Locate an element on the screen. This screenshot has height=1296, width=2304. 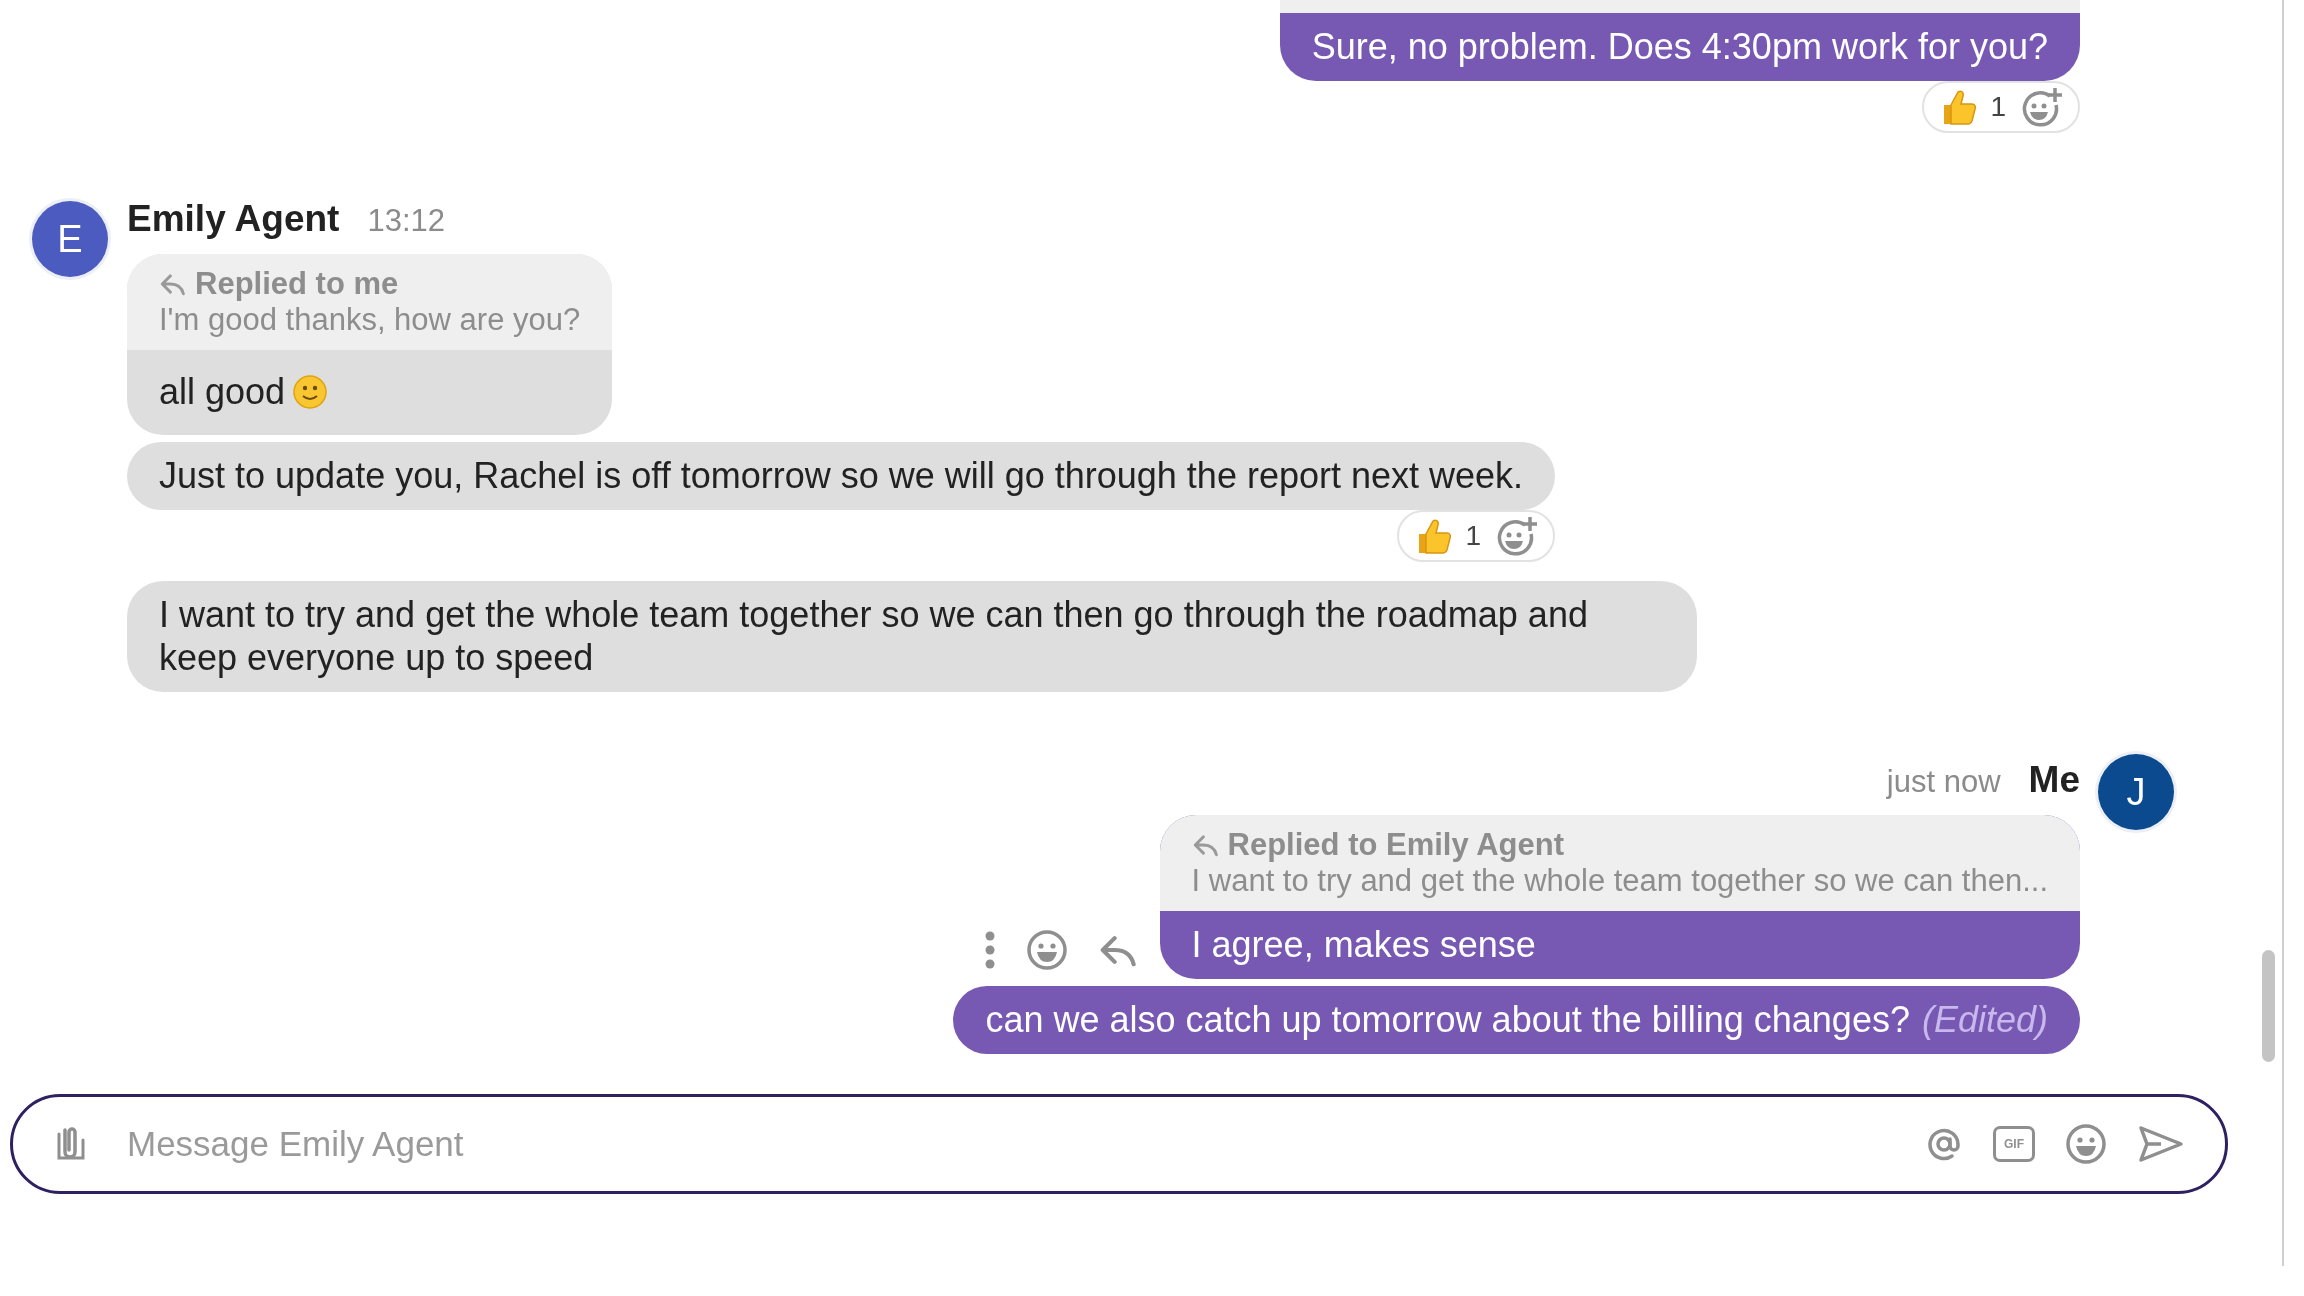
message-text: Just to update you, Rachel is off tomorrow so we will go through the report next week. is located at coordinates (841, 475).